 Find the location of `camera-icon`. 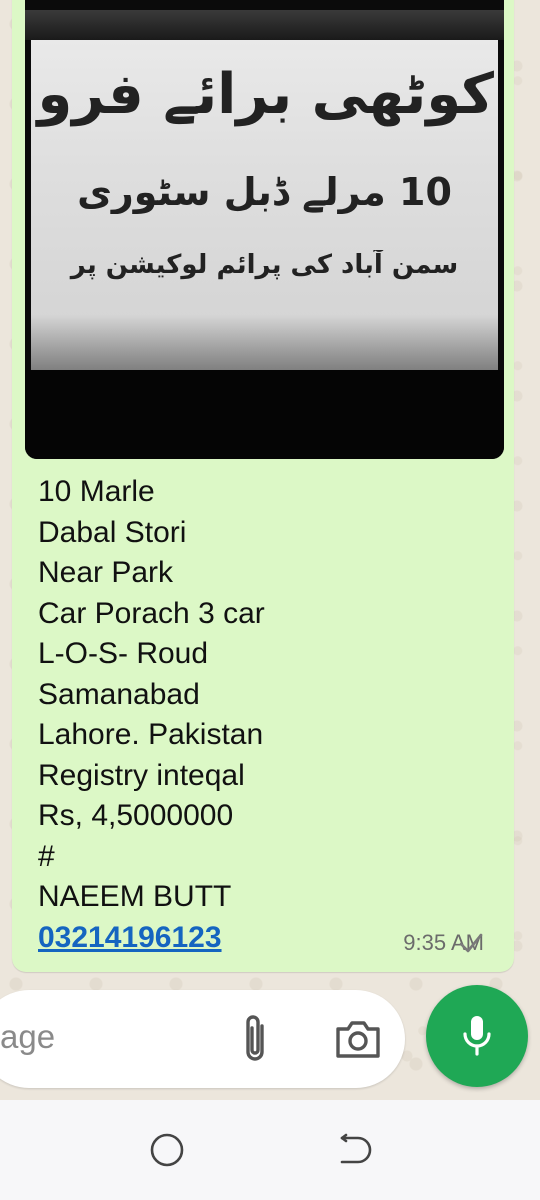

camera-icon is located at coordinates (358, 1039).